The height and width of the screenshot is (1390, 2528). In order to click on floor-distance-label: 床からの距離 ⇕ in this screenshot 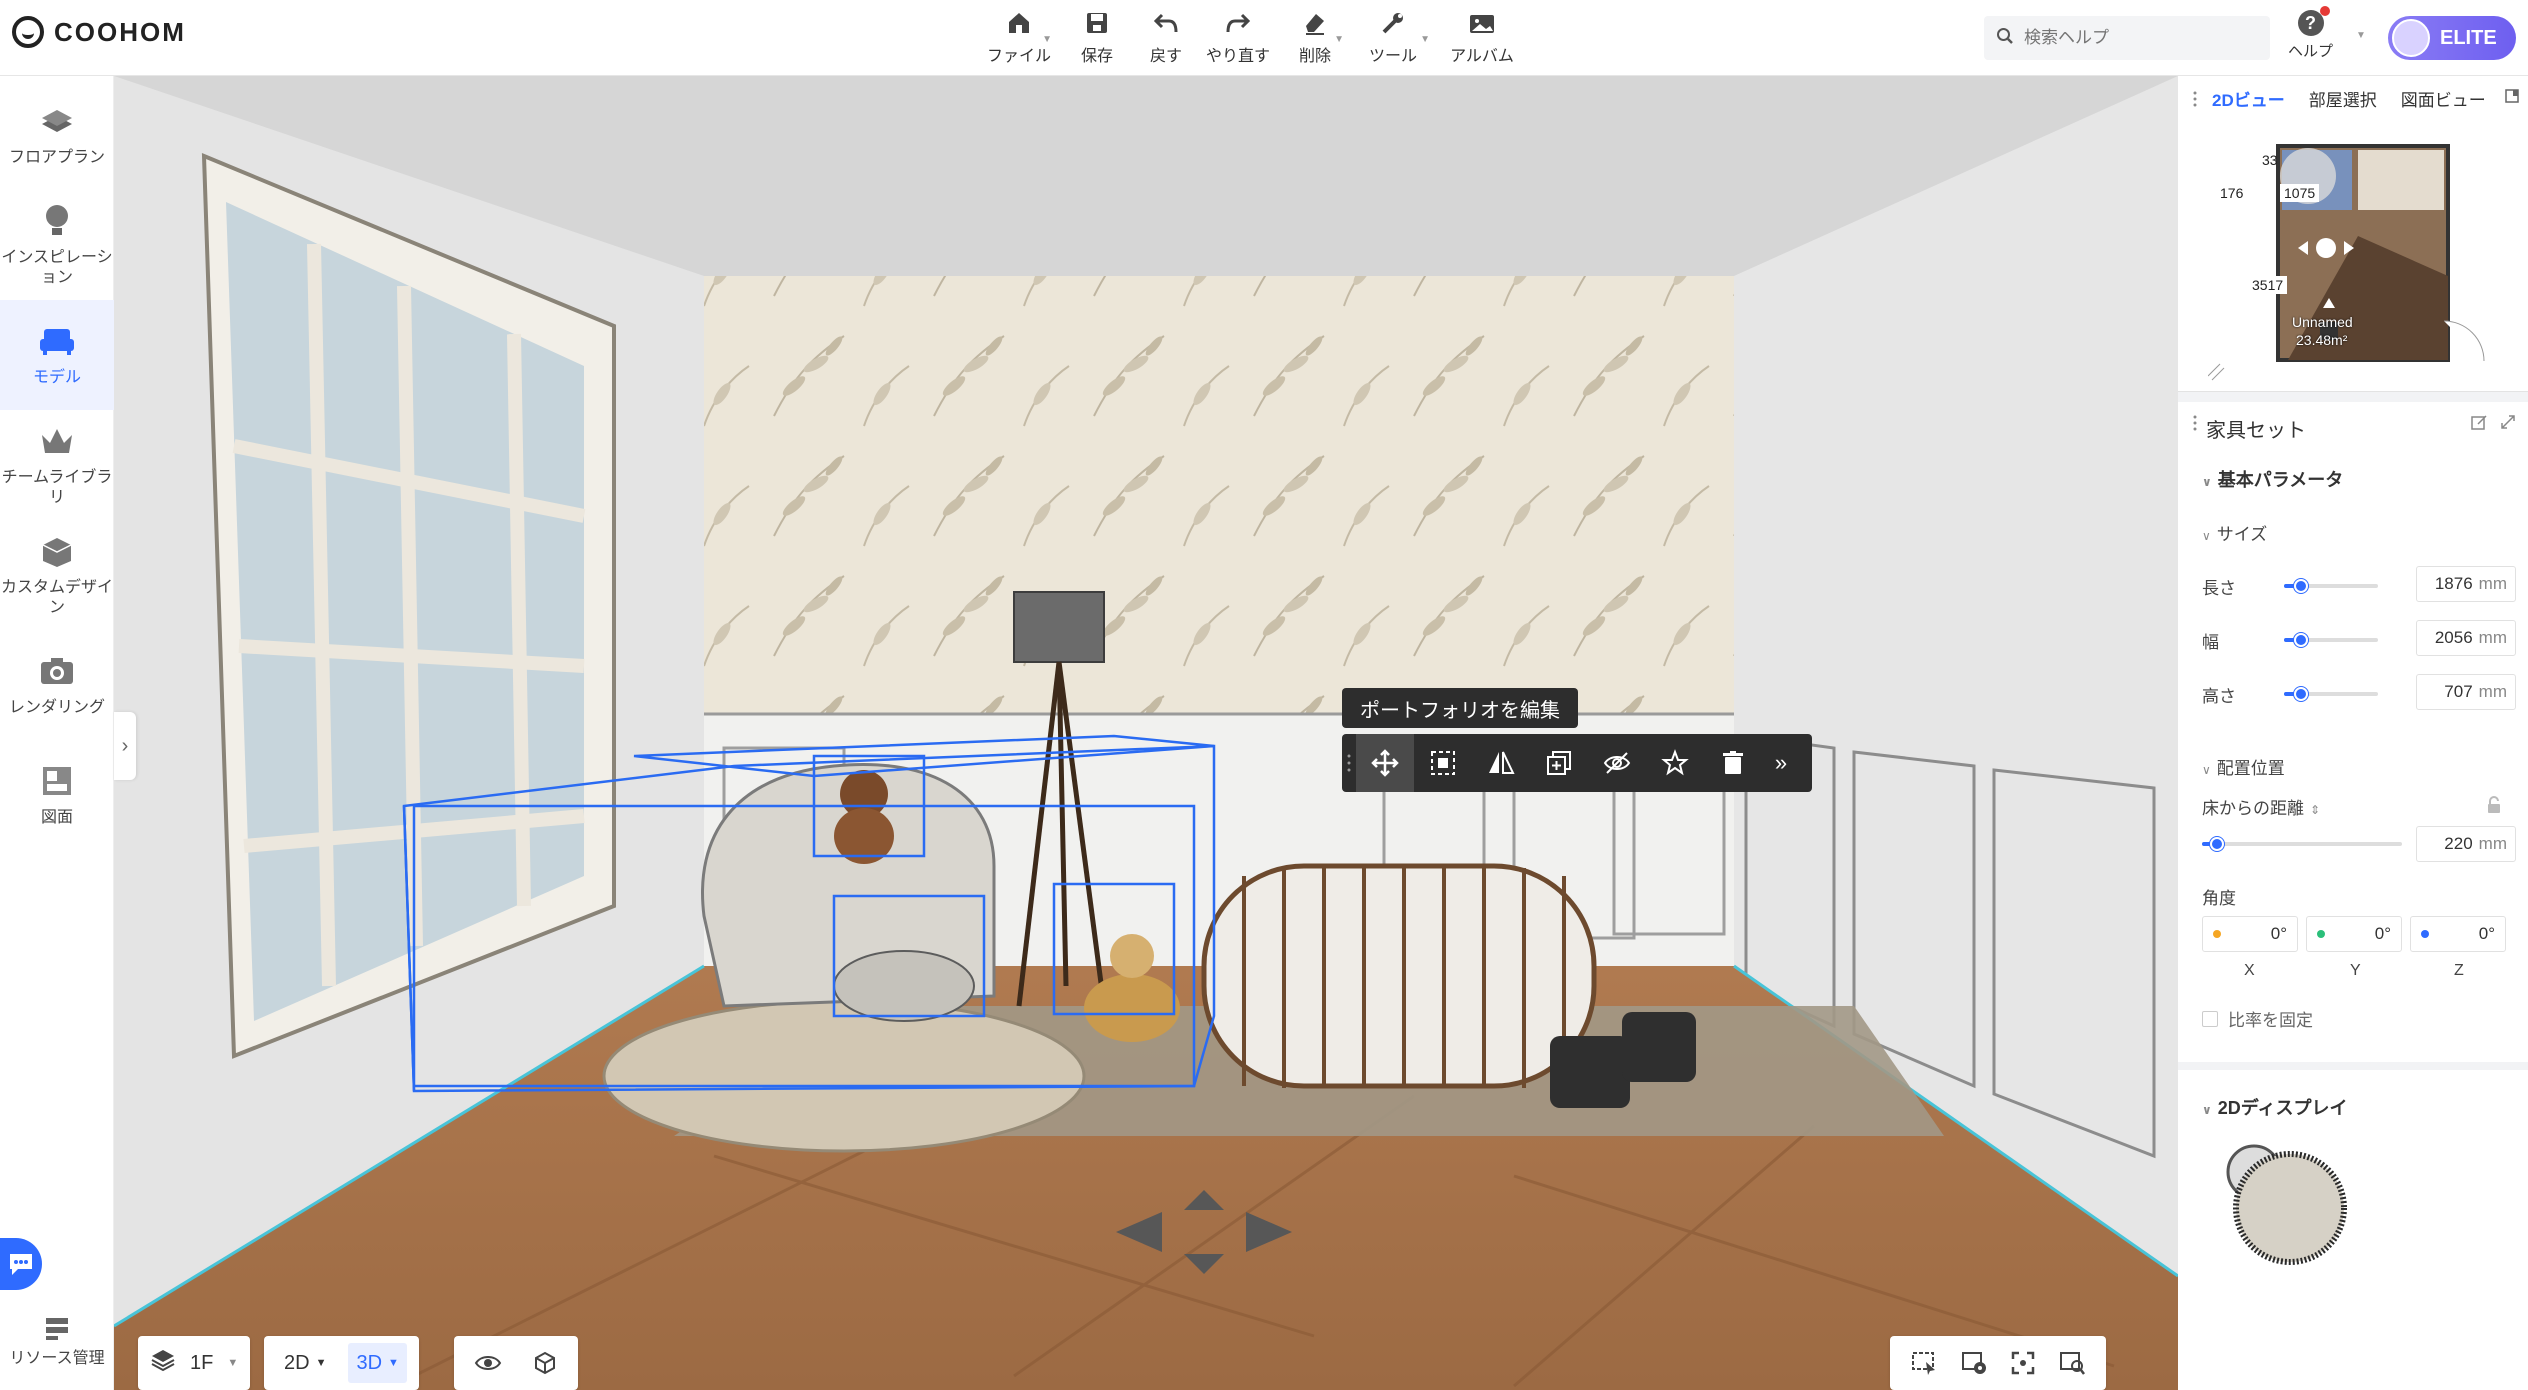, I will do `click(2261, 806)`.